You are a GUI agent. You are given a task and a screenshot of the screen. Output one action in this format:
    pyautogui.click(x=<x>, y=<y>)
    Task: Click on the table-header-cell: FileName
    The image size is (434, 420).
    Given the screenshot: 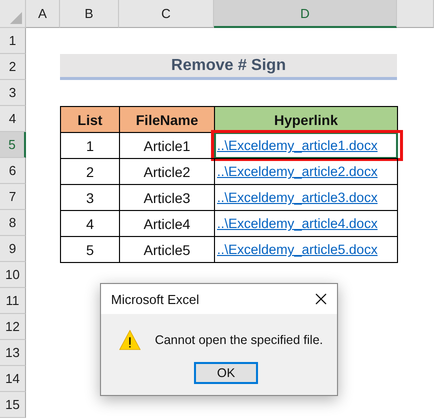 What is the action you would take?
    pyautogui.click(x=167, y=119)
    